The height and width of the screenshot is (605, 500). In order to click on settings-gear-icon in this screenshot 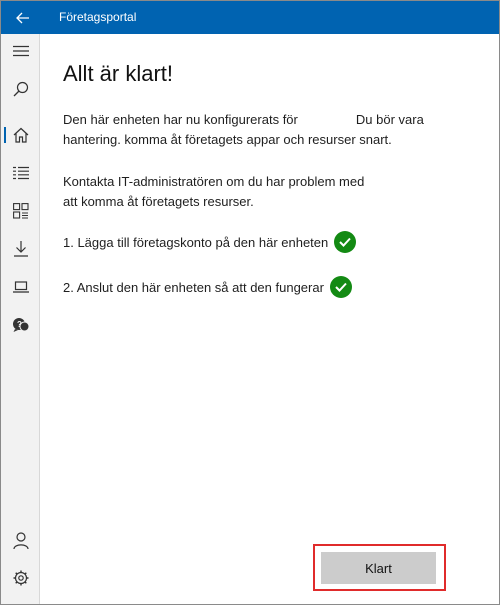, I will do `click(20, 578)`.